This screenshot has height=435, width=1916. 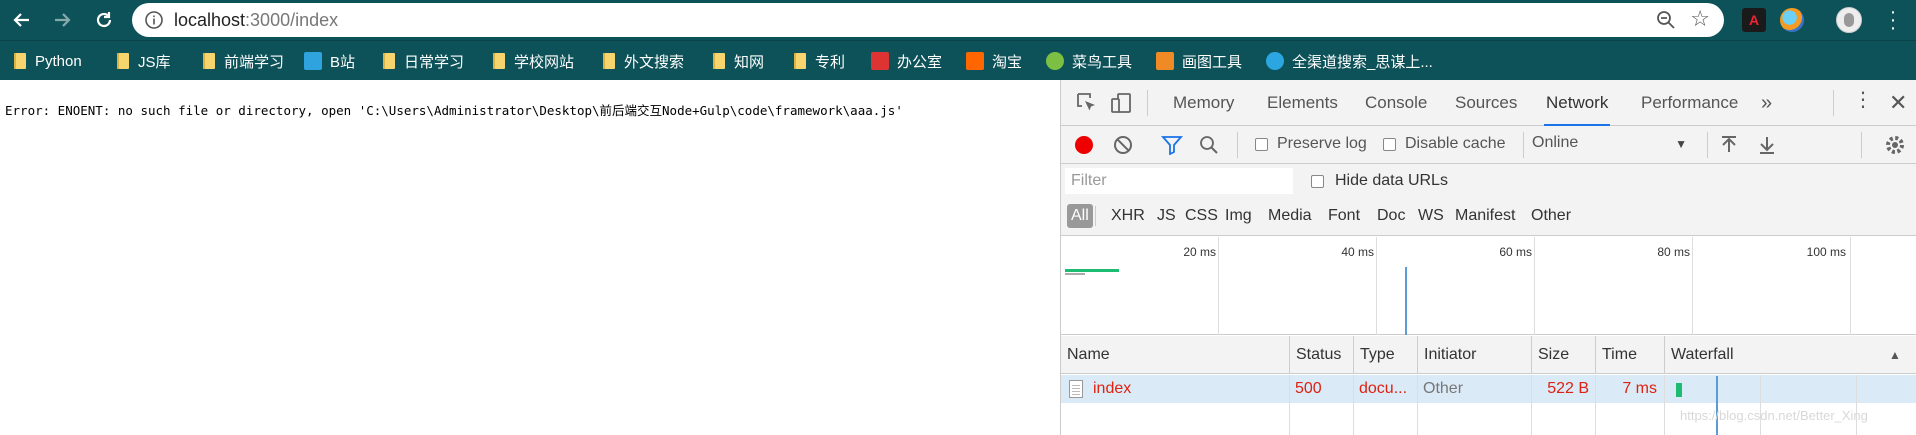 I want to click on column-status: Status, so click(x=1321, y=355).